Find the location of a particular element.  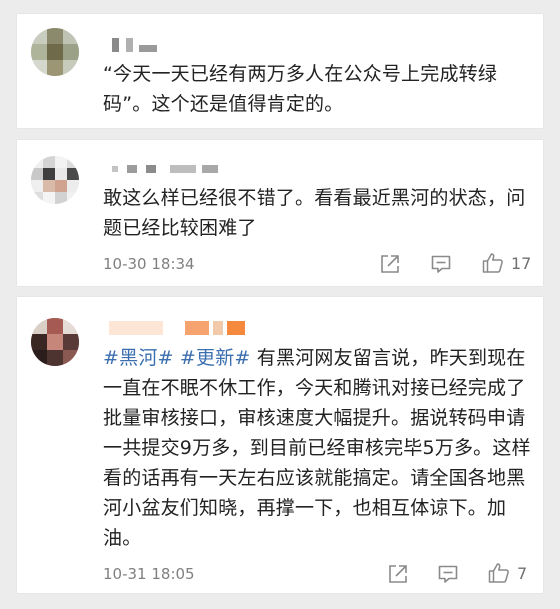

comment-text: “今天一天已经有两万多人在公众号上完成转绿码”。这个还是值得肯定的。 is located at coordinates (300, 89).